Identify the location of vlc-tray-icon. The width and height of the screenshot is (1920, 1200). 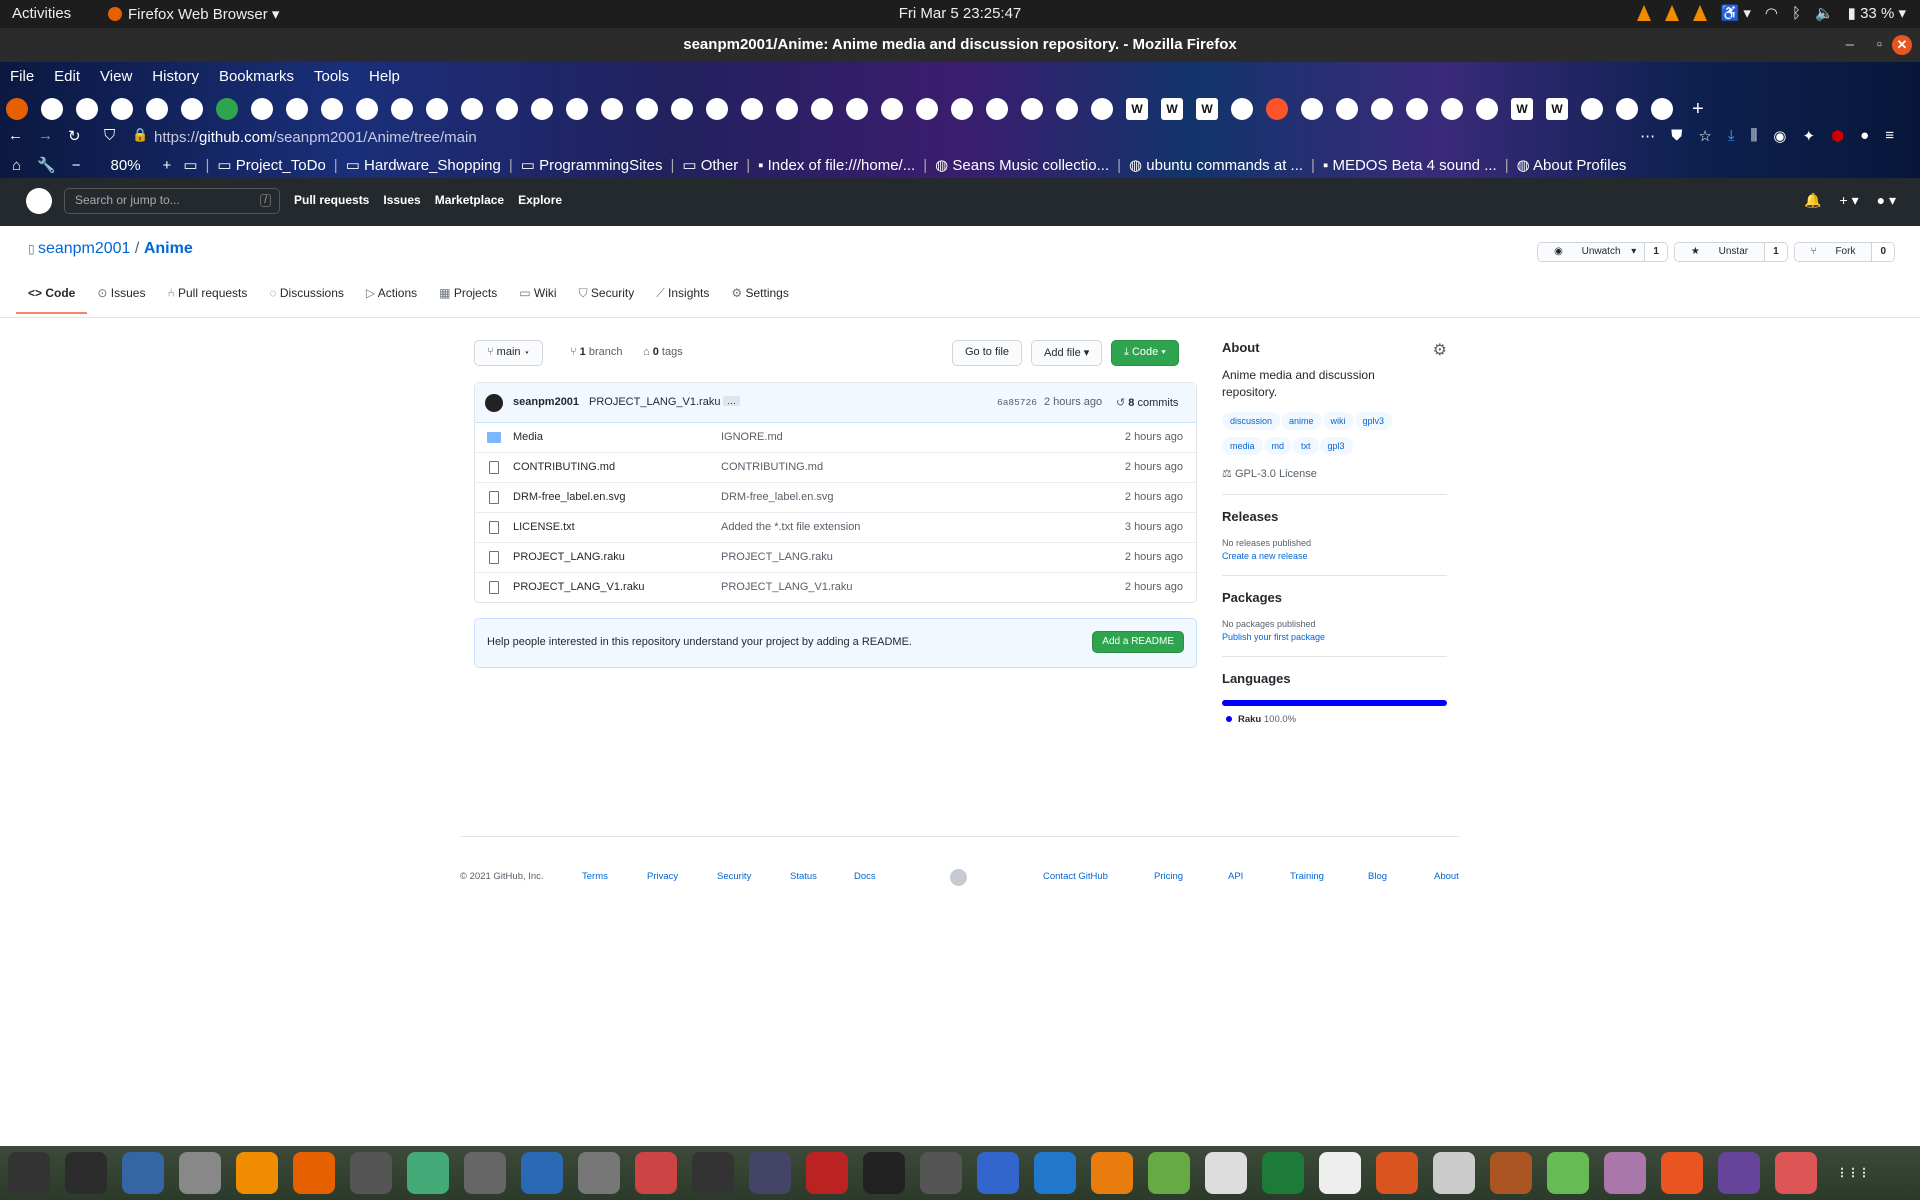
(1699, 13).